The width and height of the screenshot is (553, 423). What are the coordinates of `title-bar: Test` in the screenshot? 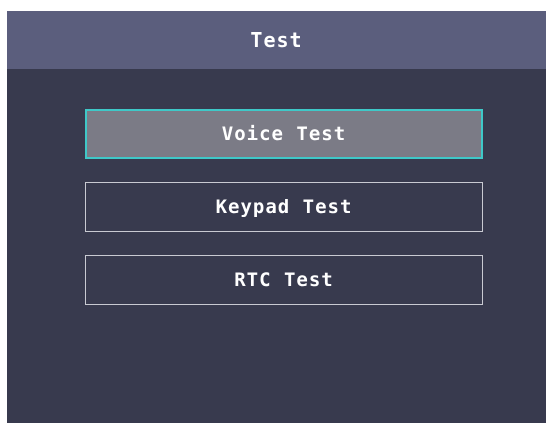 It's located at (276, 40).